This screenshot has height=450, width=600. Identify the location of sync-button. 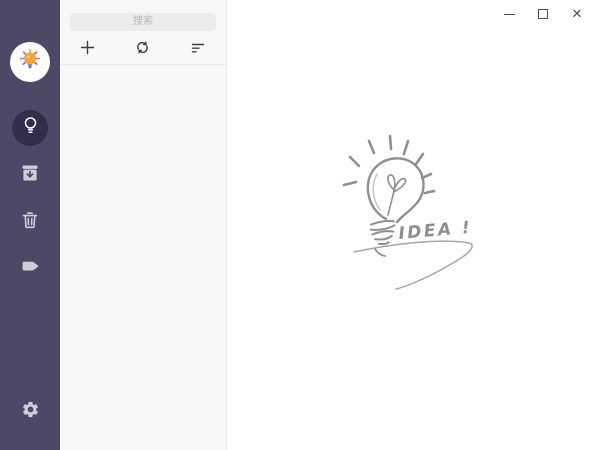
(143, 49).